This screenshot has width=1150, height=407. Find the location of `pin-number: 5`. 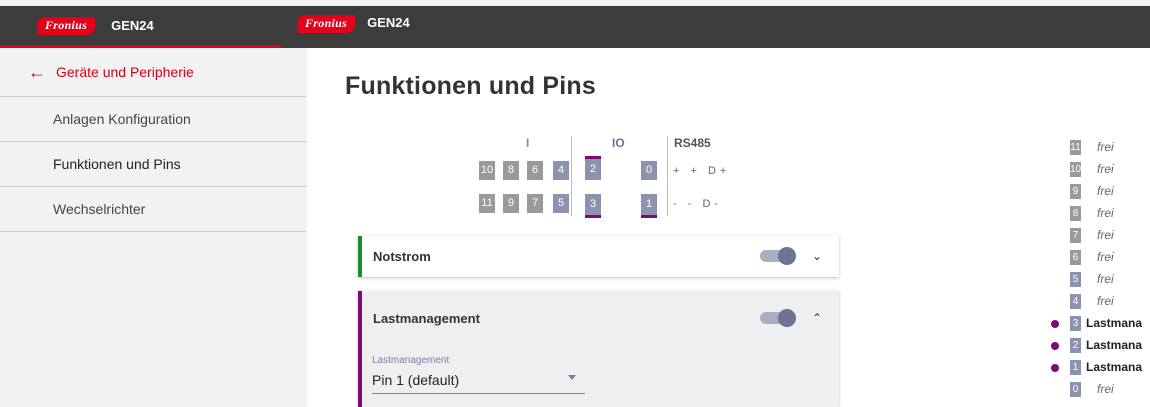

pin-number: 5 is located at coordinates (1075, 279).